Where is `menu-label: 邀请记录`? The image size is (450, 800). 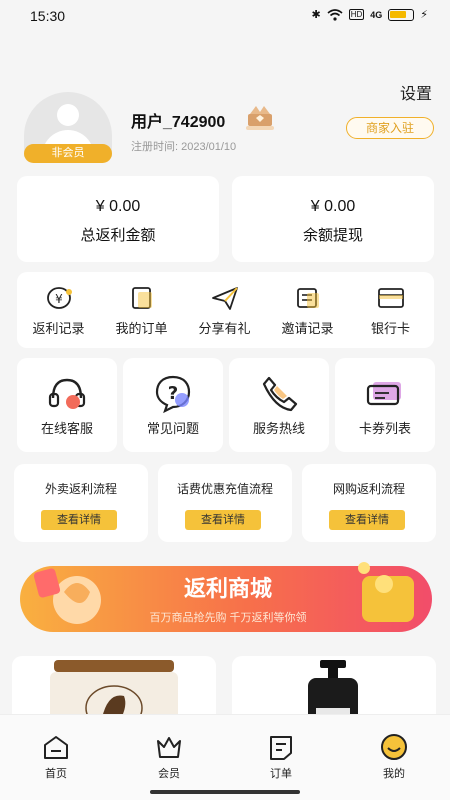
menu-label: 邀请记录 is located at coordinates (307, 328).